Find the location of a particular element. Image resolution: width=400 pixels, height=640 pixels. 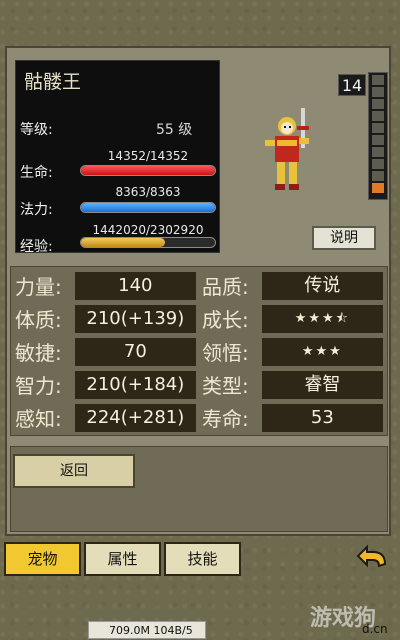

mp-bar is located at coordinates (148, 207).